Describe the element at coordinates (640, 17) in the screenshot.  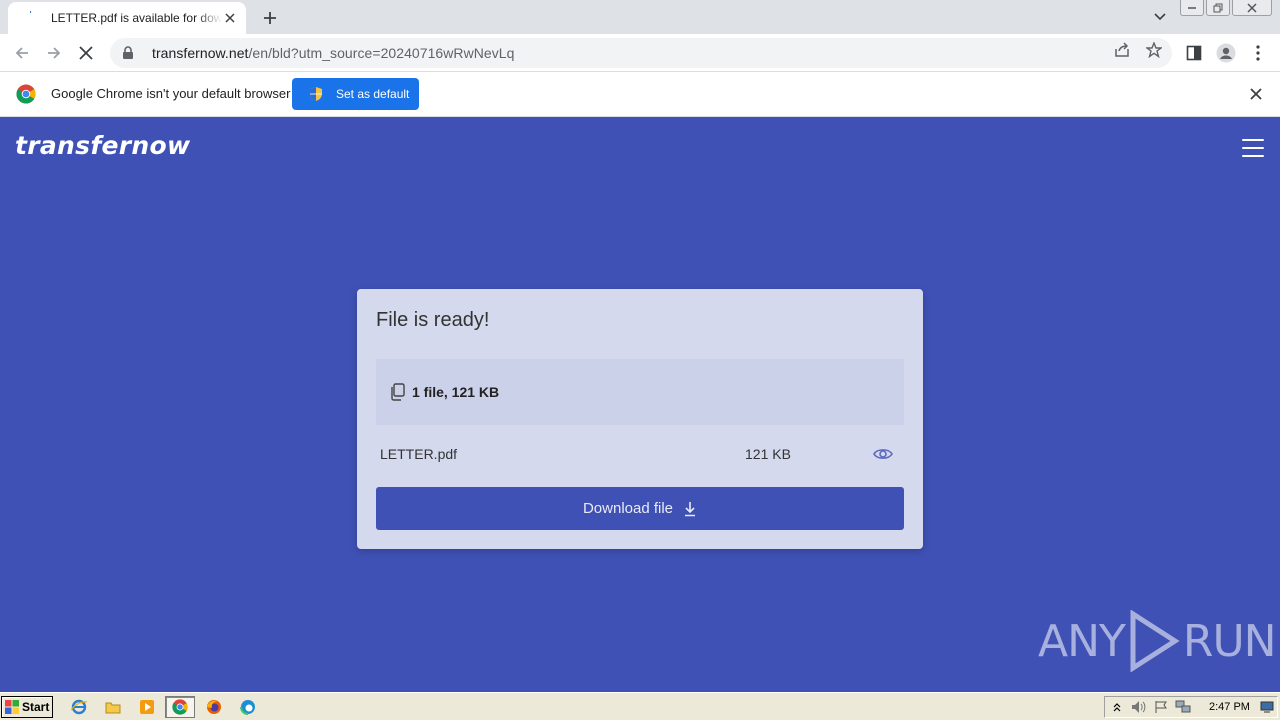
I see `tab-strip: LETTER.pdf is available for download` at that location.